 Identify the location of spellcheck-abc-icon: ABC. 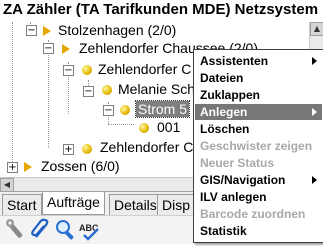
(90, 229).